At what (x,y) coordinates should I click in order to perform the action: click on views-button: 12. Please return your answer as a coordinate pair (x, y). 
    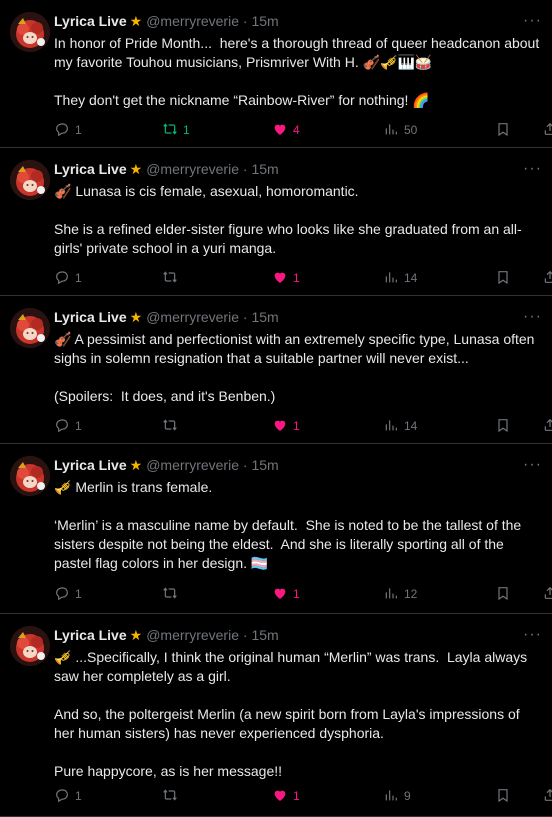
    Looking at the image, I should click on (400, 594).